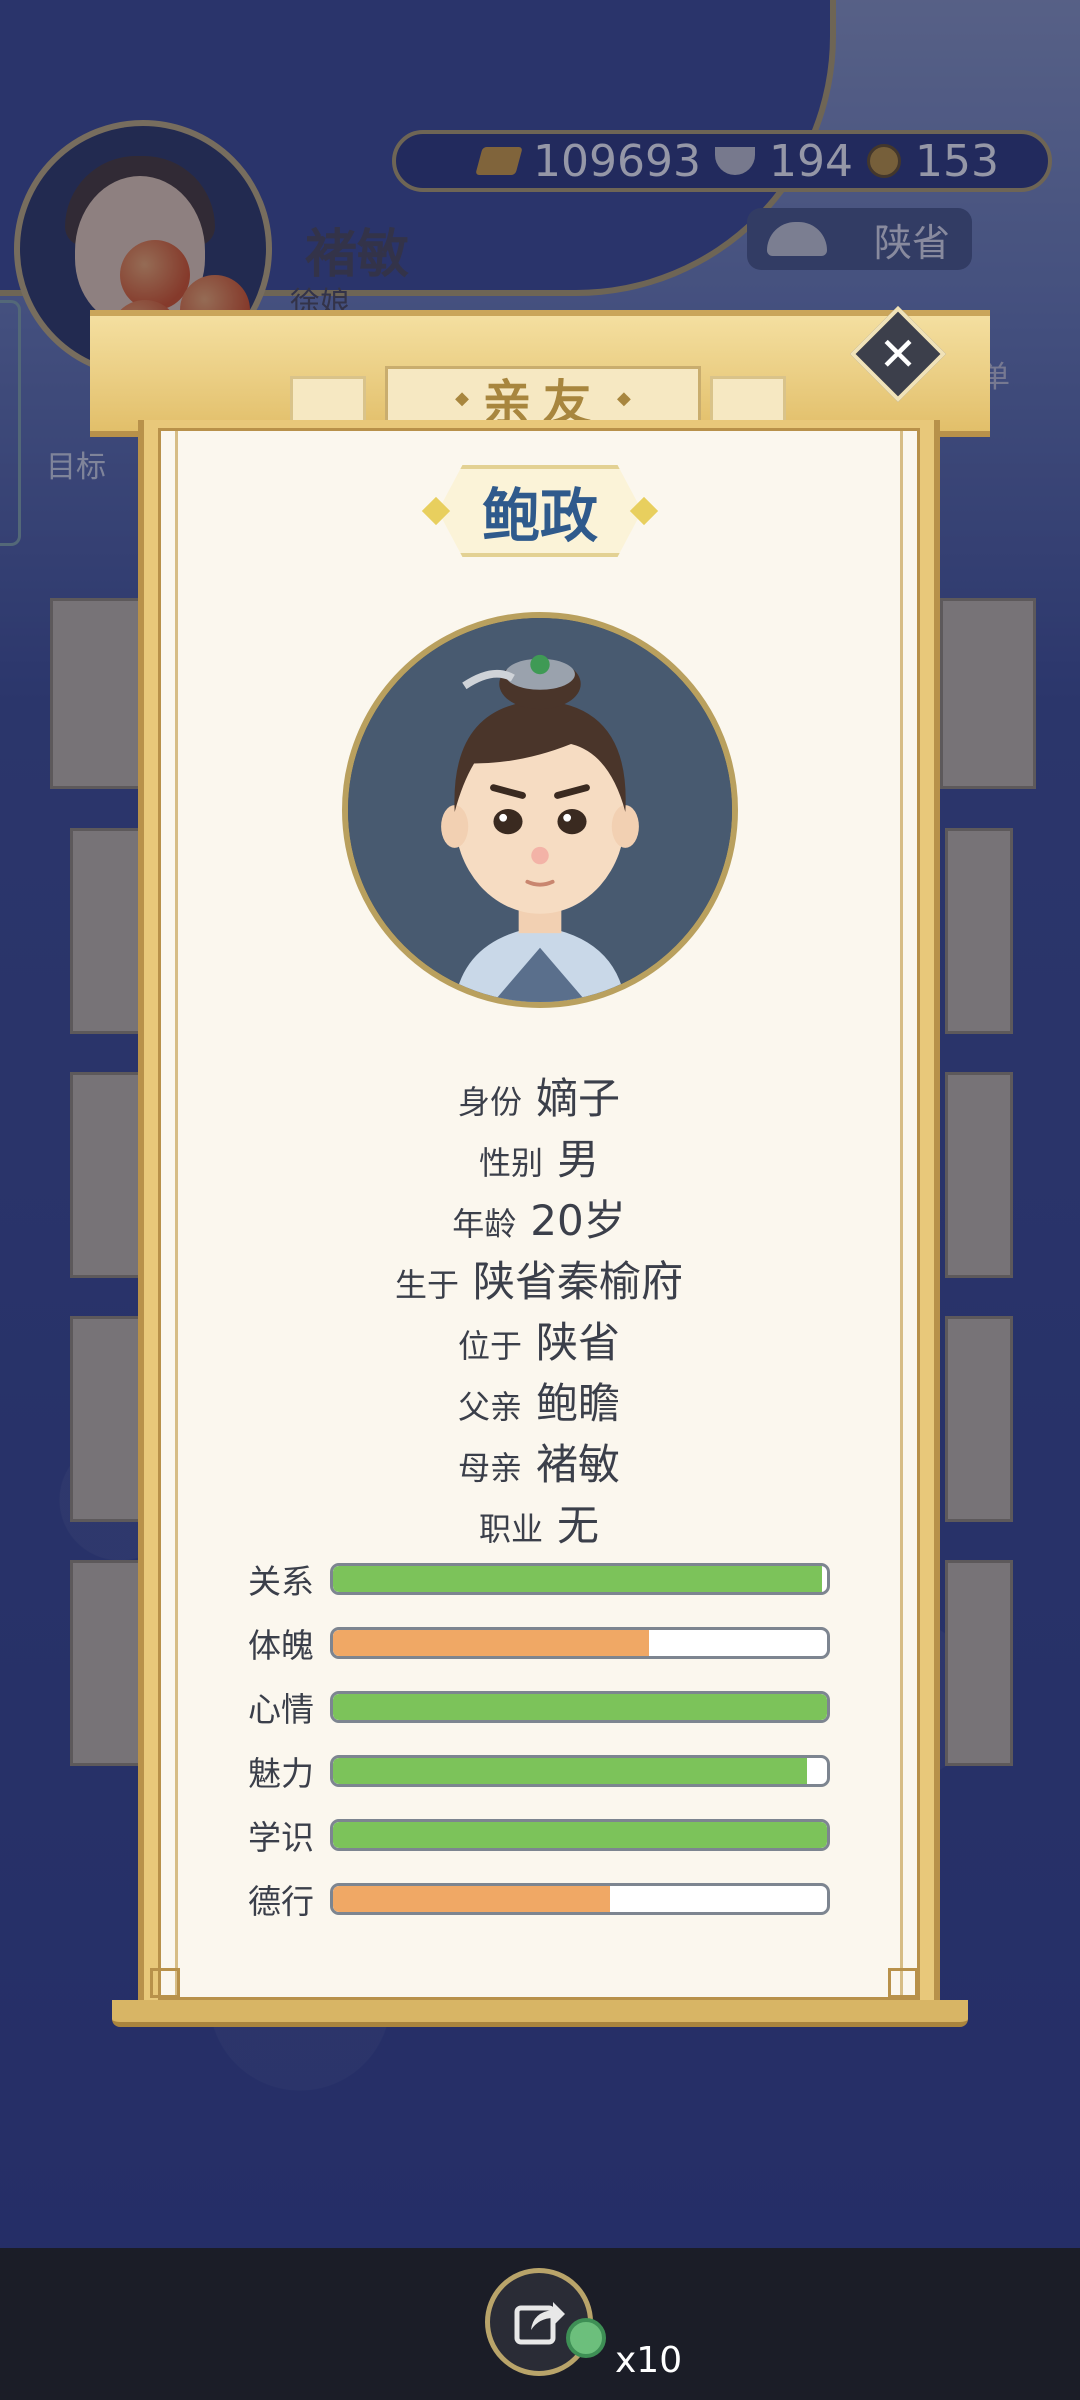 The height and width of the screenshot is (2400, 1080). I want to click on info-key: 身份, so click(489, 1102).